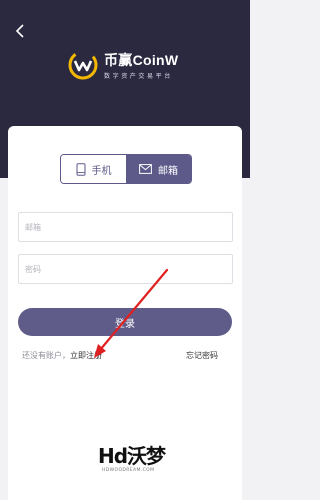 The height and width of the screenshot is (500, 320). I want to click on tab-phone-label: 手机, so click(101, 171).